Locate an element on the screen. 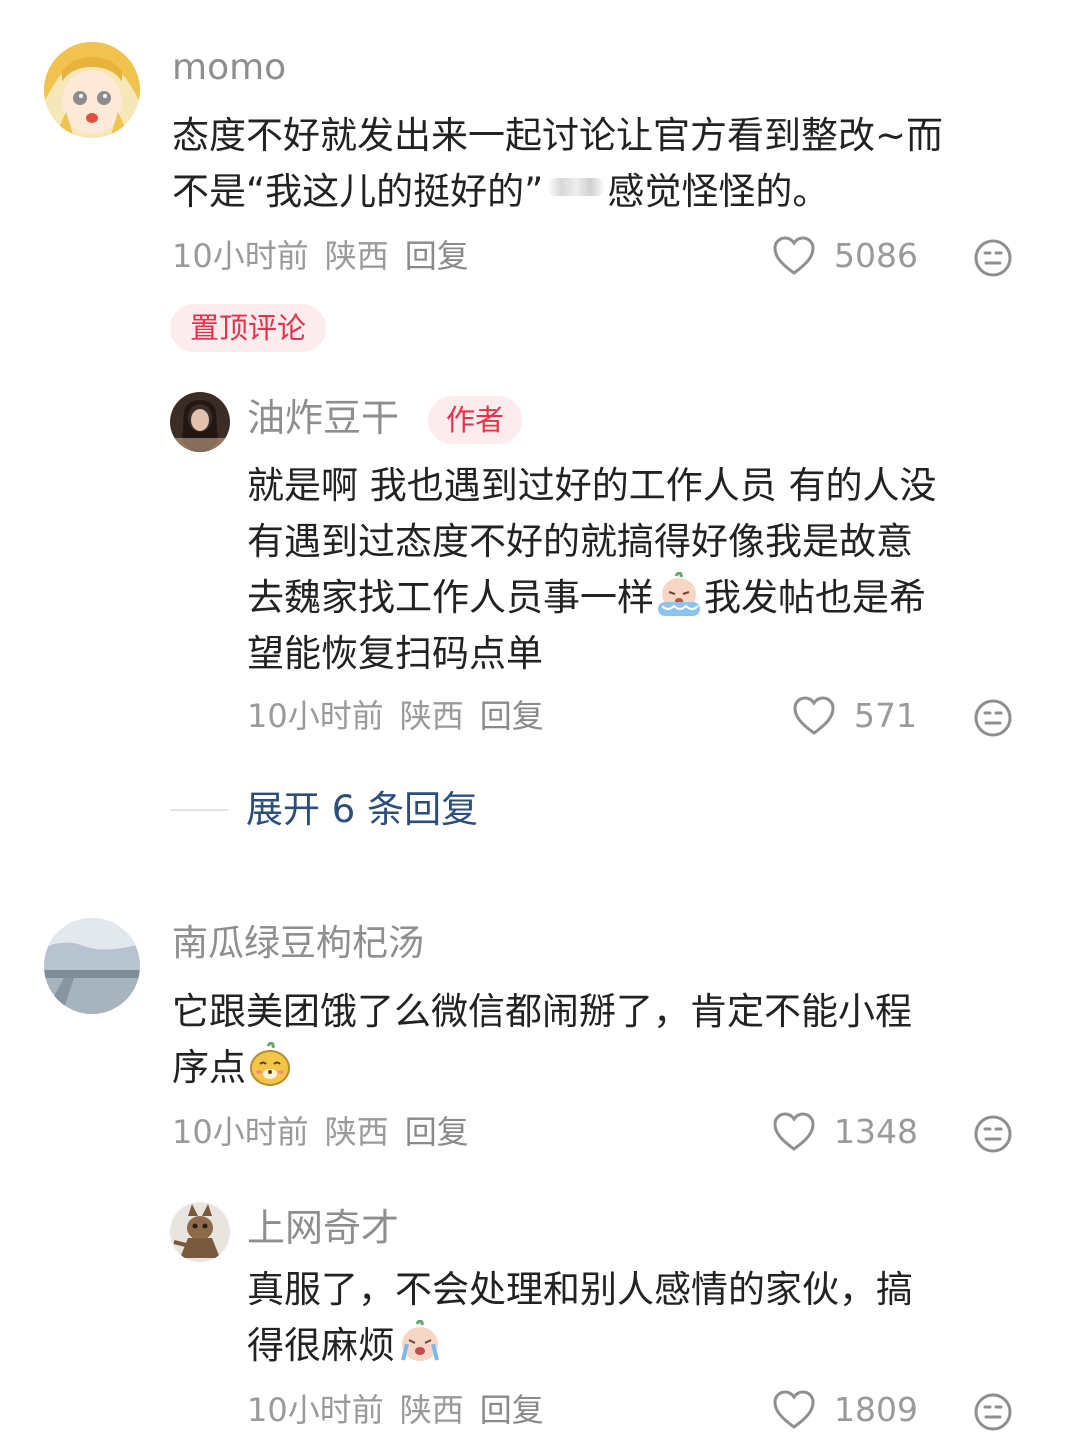 The image size is (1079, 1451). author-badge: 作者 is located at coordinates (475, 420).